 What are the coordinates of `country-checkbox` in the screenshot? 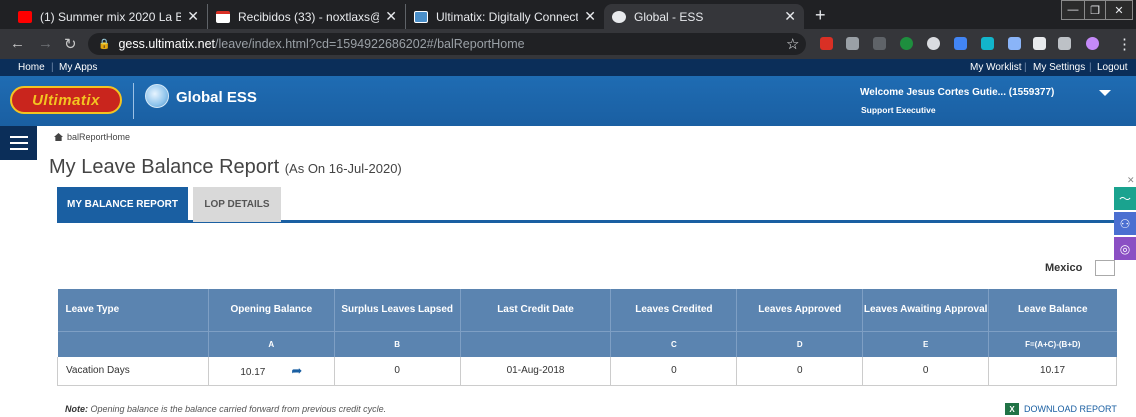 It's located at (1105, 268).